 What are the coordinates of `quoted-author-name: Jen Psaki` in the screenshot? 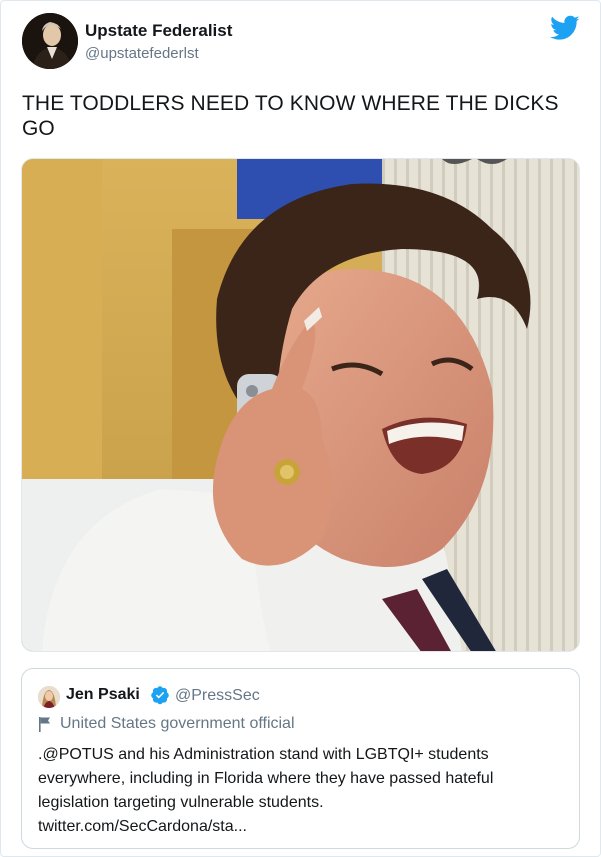 It's located at (103, 695).